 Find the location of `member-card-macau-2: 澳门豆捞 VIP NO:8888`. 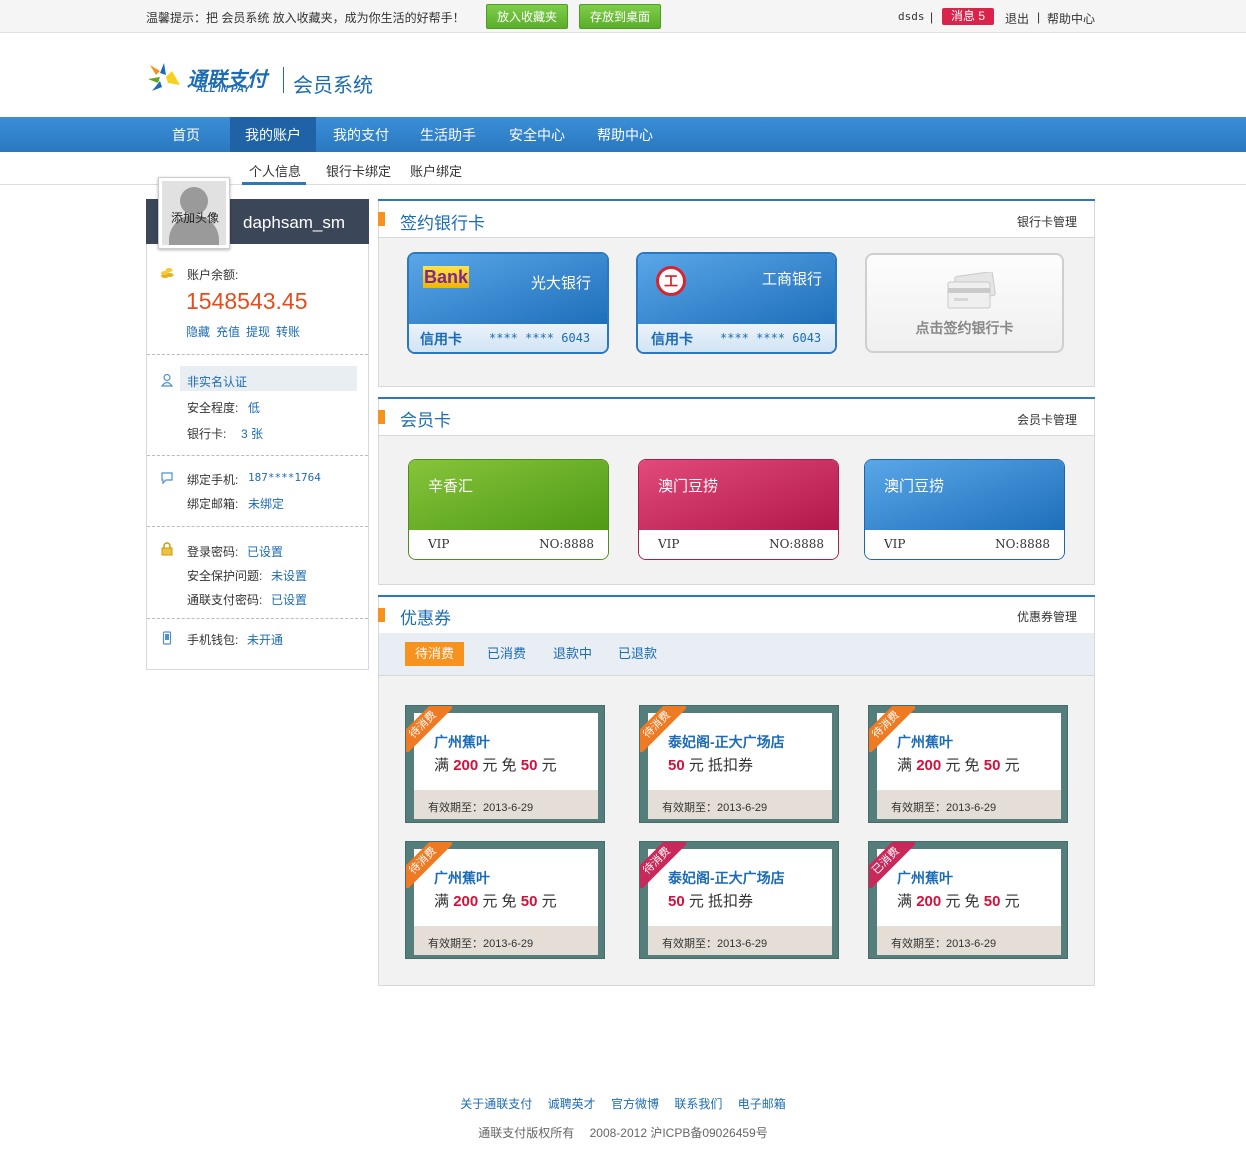

member-card-macau-2: 澳门豆捞 VIP NO:8888 is located at coordinates (964, 509).